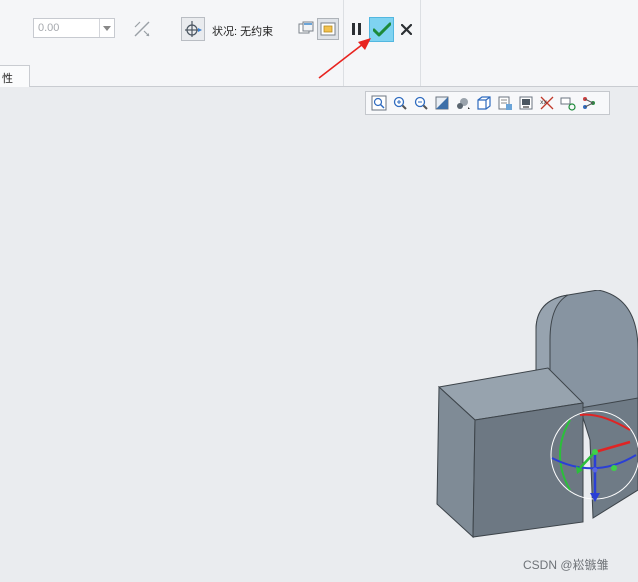 The image size is (638, 582). Describe the element at coordinates (142, 29) in the screenshot. I see `flip-direction-icon` at that location.